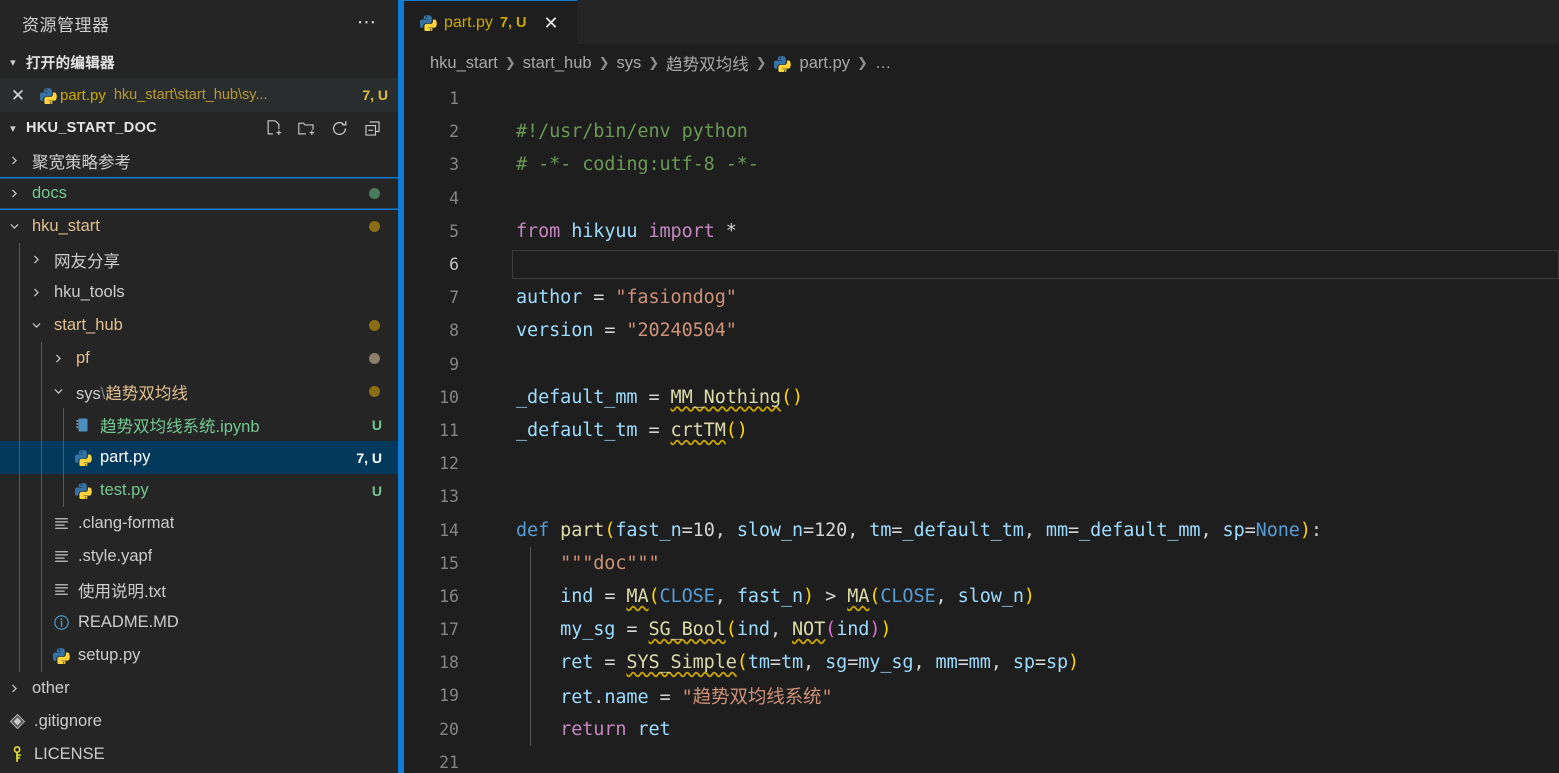 This screenshot has height=773, width=1559. Describe the element at coordinates (981, 729) in the screenshot. I see `code-line: 20 return ret` at that location.